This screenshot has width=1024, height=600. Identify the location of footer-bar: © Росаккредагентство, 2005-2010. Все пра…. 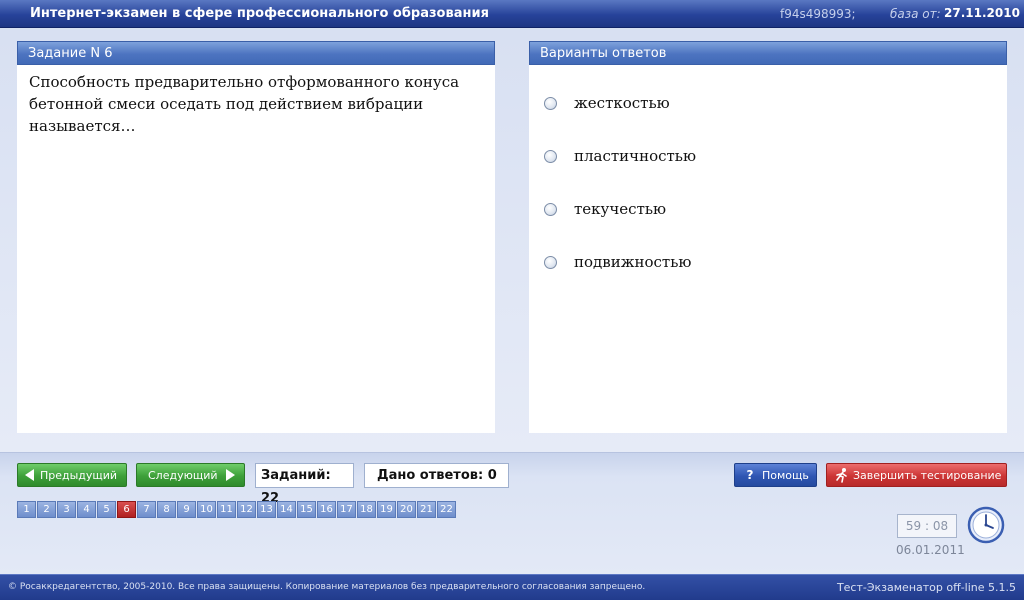
(512, 587).